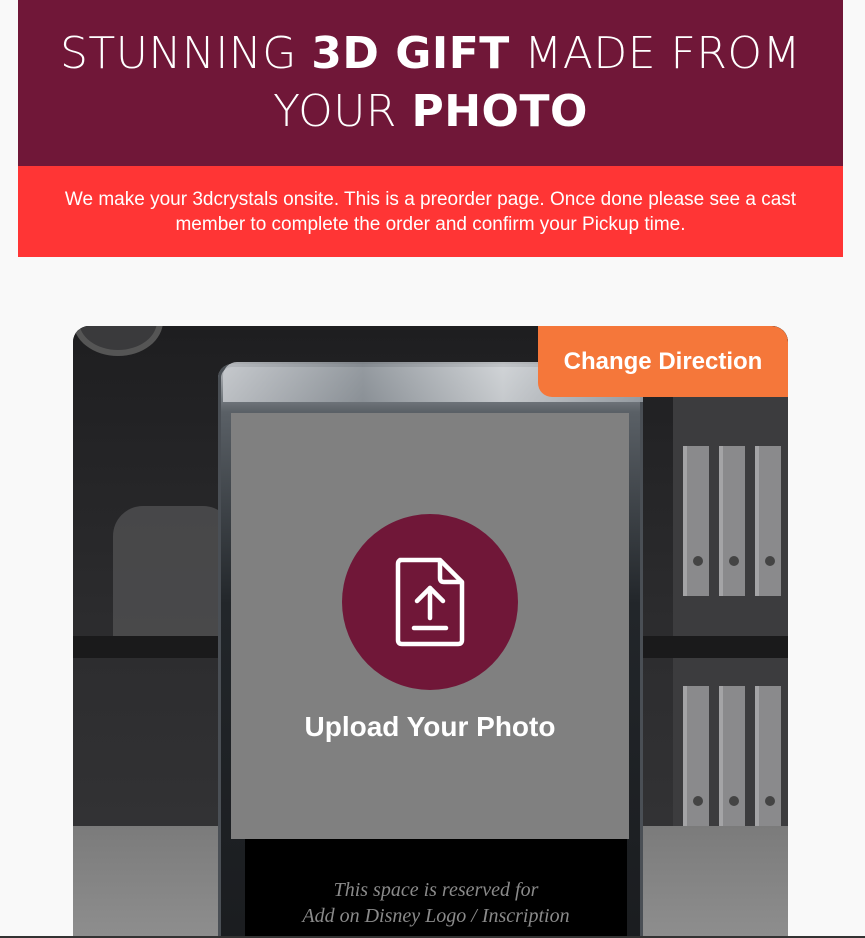  Describe the element at coordinates (342, 111) in the screenshot. I see `hero-line2-pre: YOUR` at that location.